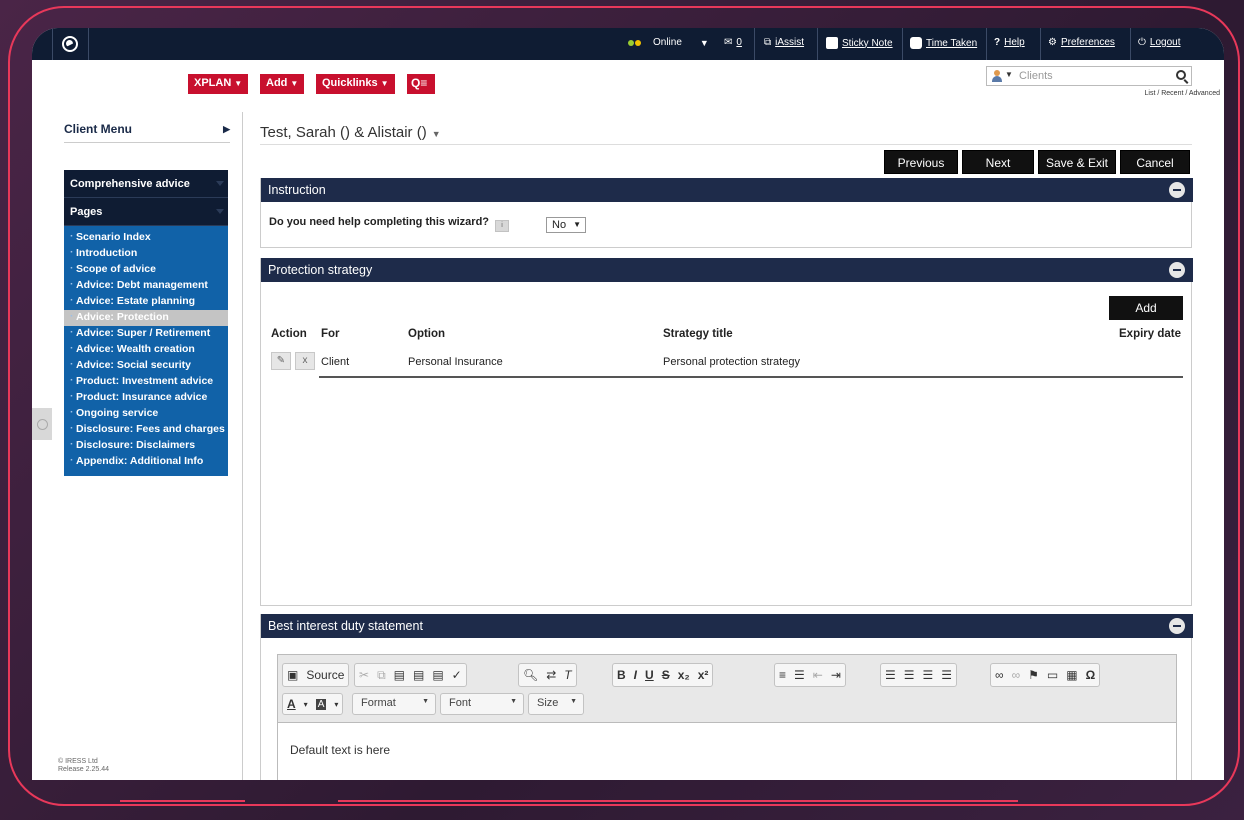 The height and width of the screenshot is (820, 1244). I want to click on bg-color-icon: A, so click(321, 704).